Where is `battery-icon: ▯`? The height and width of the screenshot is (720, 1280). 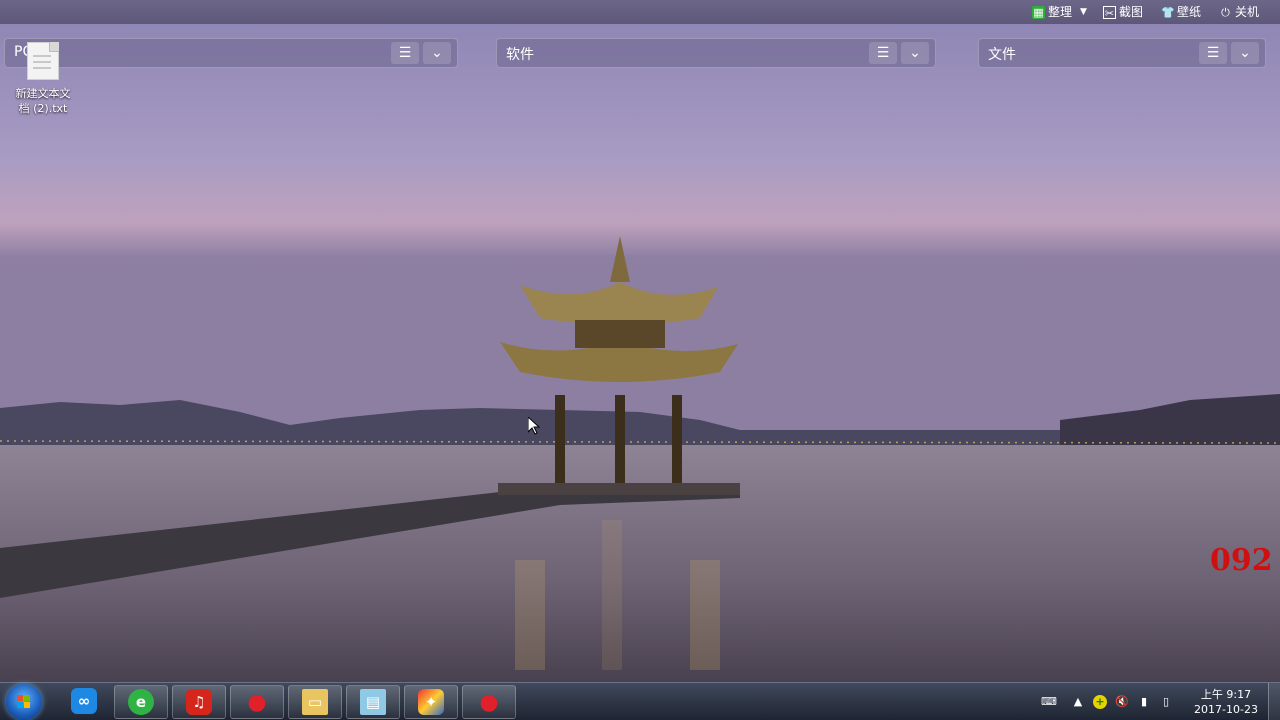 battery-icon: ▯ is located at coordinates (1166, 702).